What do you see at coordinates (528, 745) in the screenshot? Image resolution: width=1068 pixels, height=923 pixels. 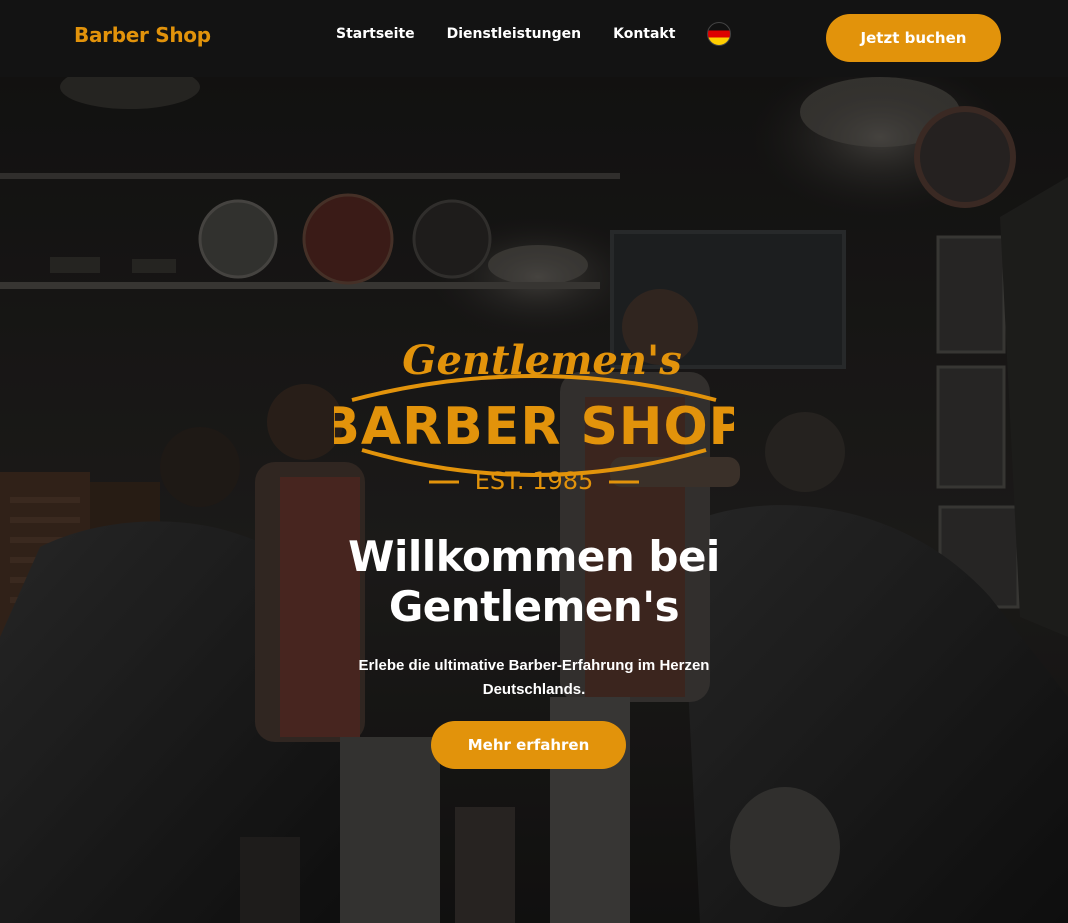 I see `learn-more-button: Mehr erfahren` at bounding box center [528, 745].